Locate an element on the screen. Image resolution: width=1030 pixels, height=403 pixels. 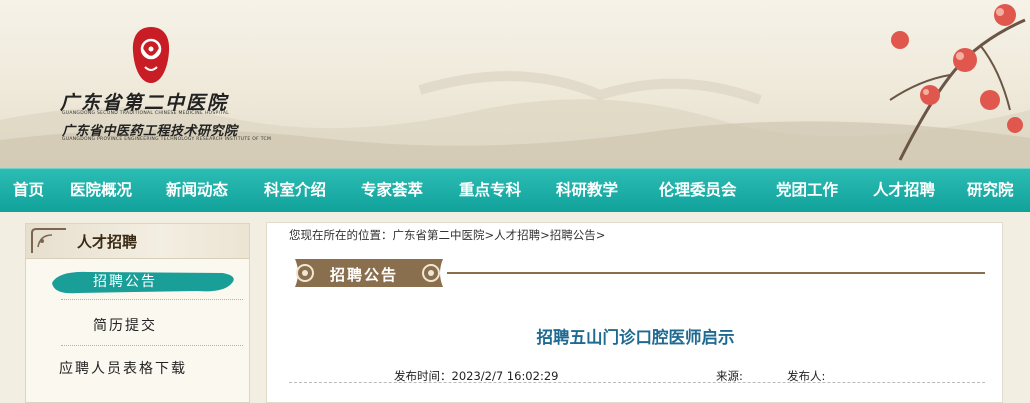
breadcrumb-link-notice: 招聘公告 is located at coordinates (573, 235).